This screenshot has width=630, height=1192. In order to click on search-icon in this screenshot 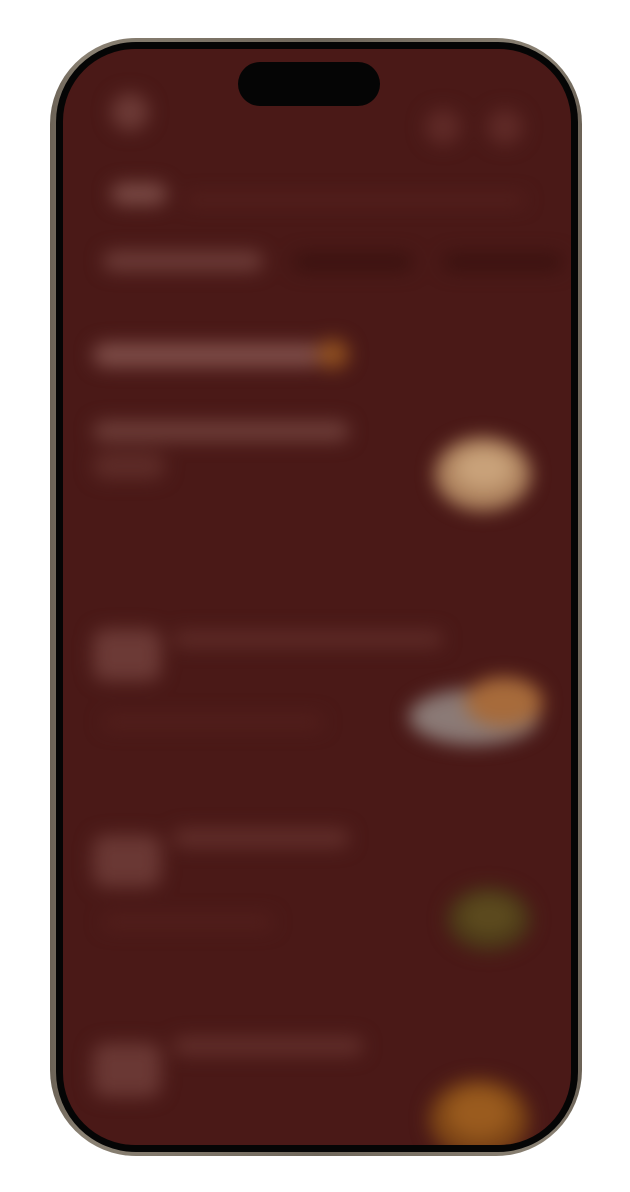, I will do `click(443, 127)`.